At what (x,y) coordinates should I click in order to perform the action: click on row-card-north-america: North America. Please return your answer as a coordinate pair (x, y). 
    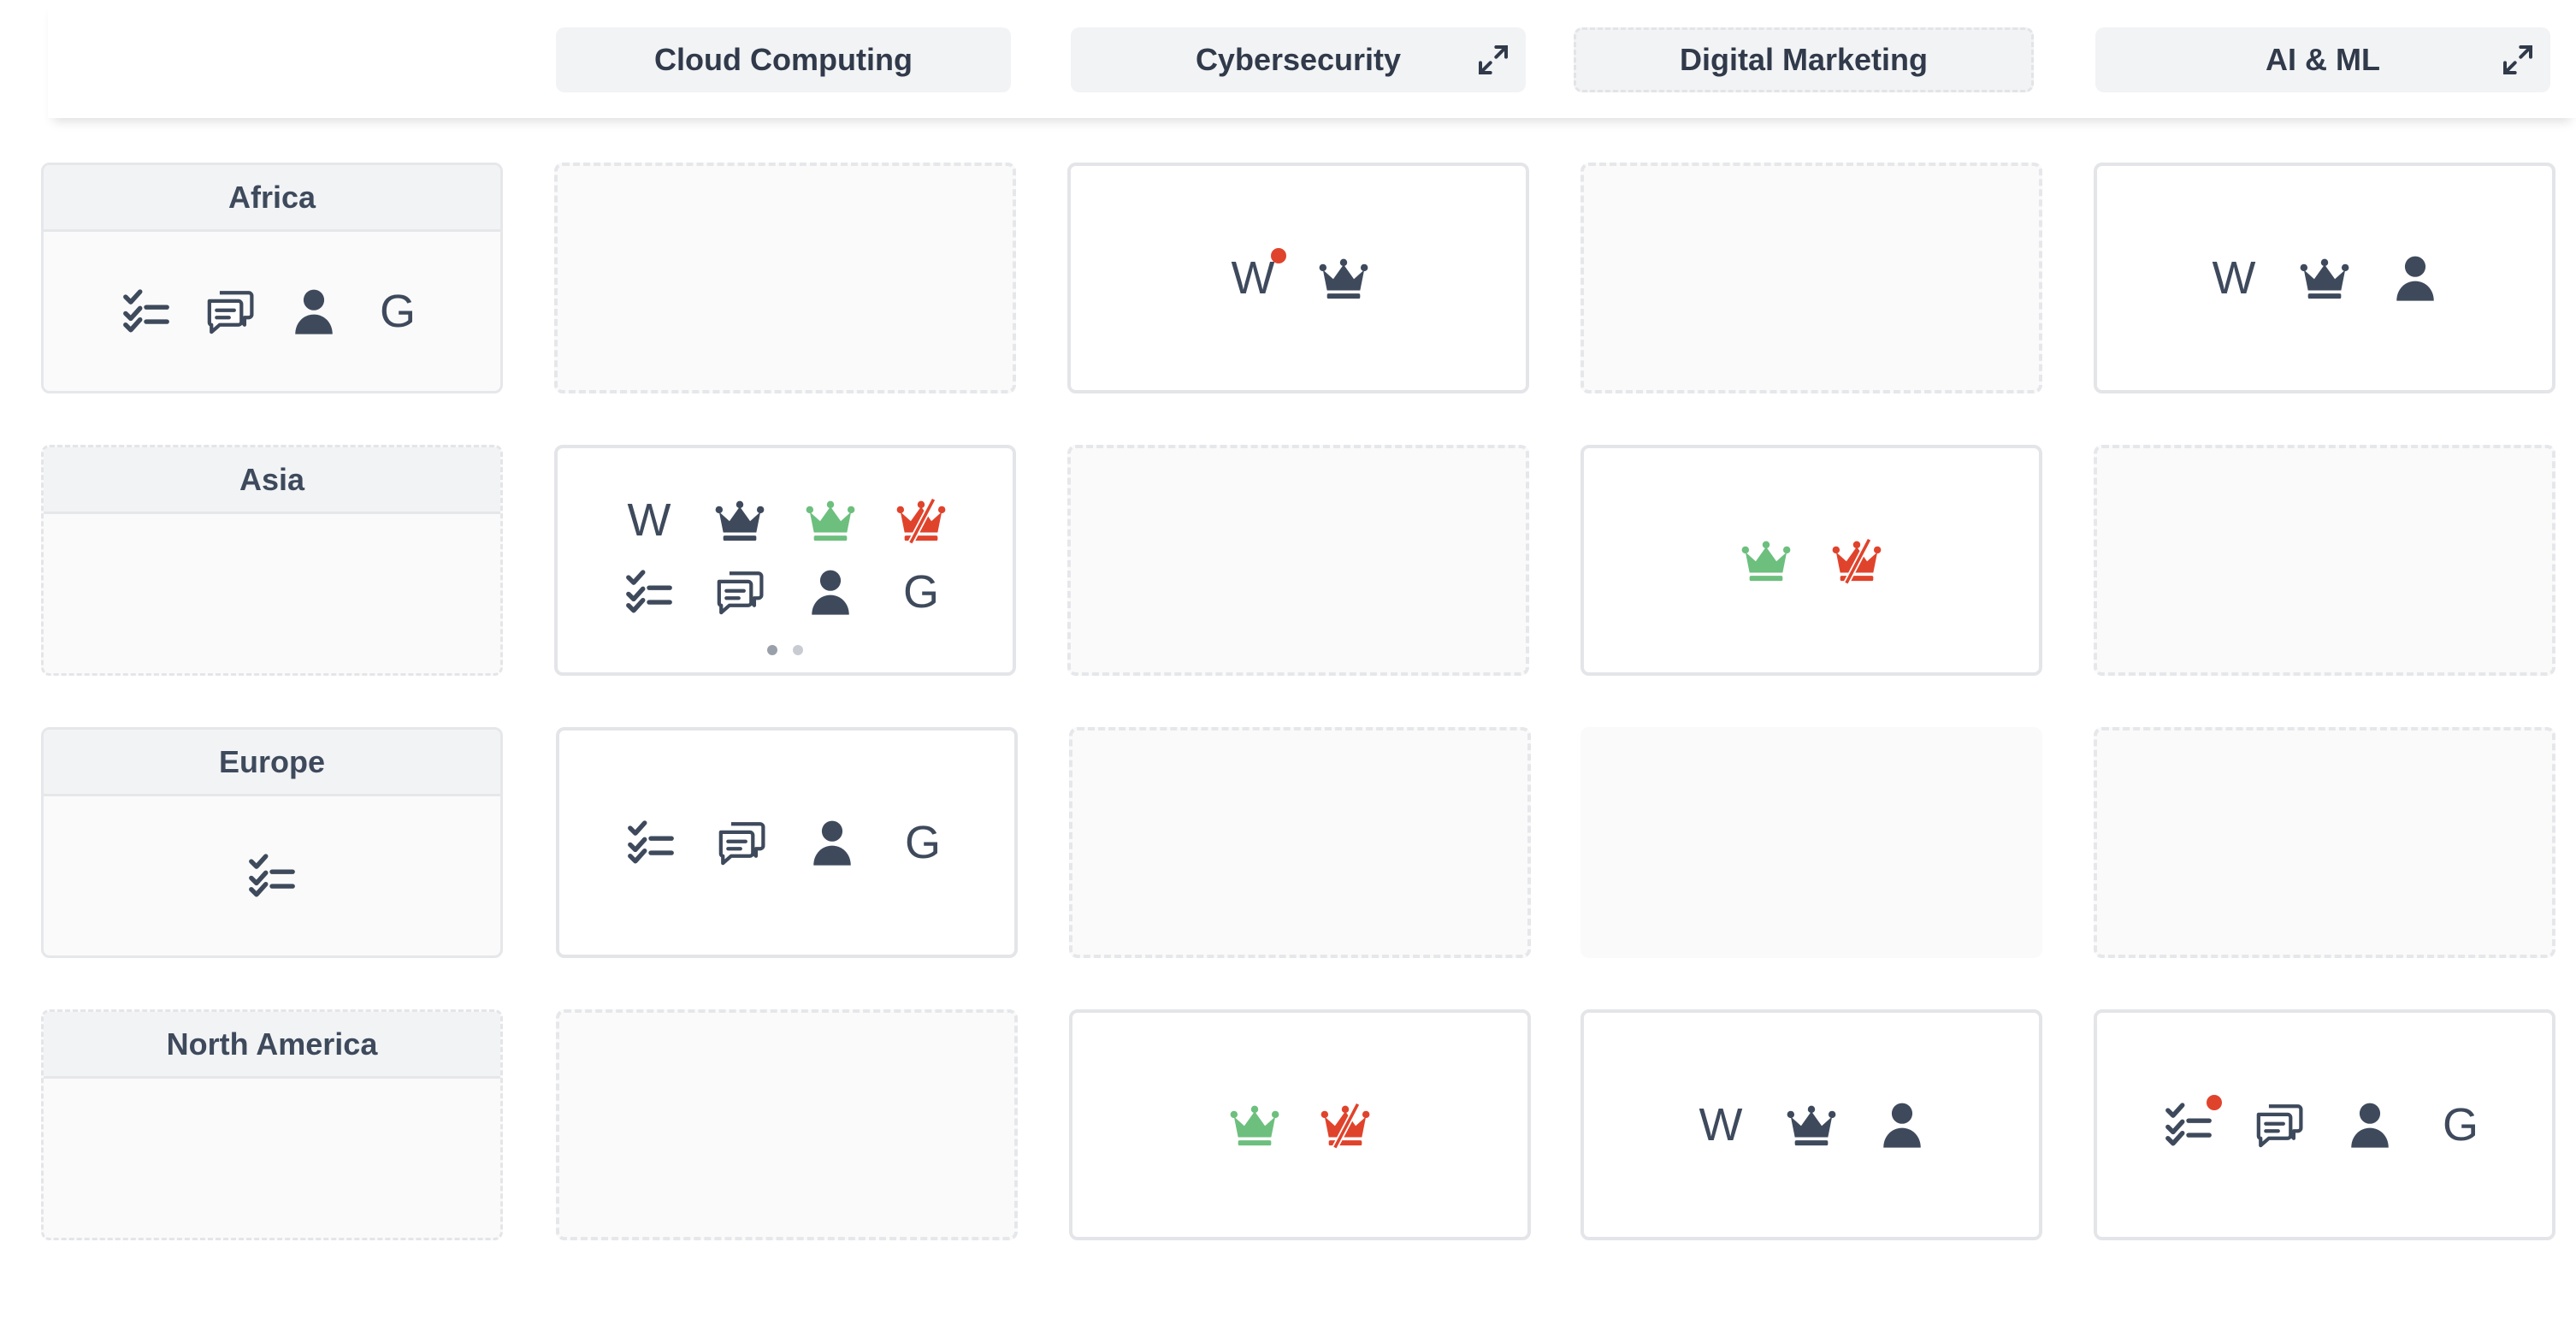
    Looking at the image, I should click on (272, 1124).